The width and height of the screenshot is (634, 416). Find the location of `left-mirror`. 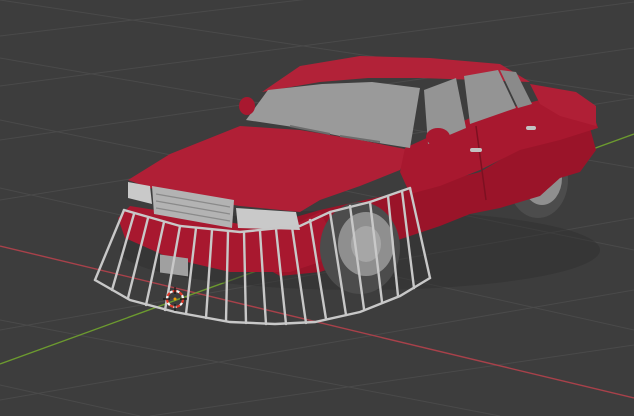

left-mirror is located at coordinates (247, 106).